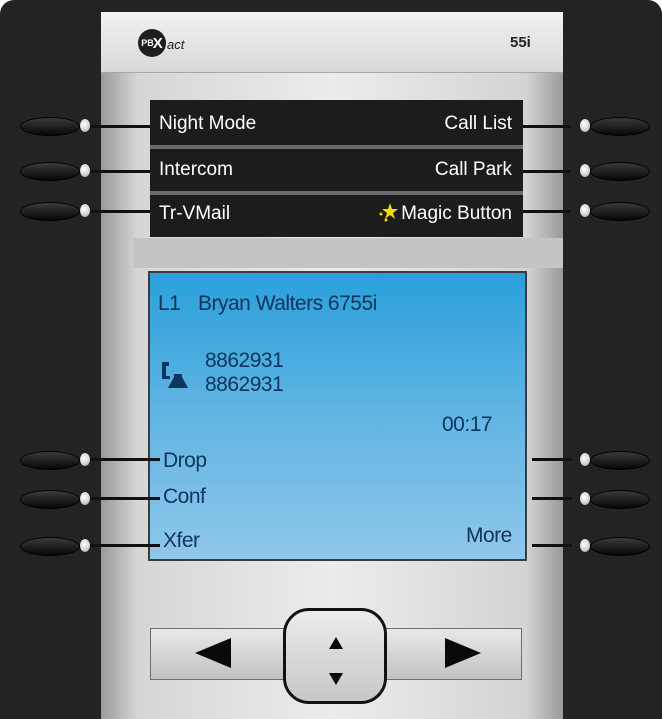 Image resolution: width=662 pixels, height=719 pixels. I want to click on brand-logo: PB X act, so click(161, 43).